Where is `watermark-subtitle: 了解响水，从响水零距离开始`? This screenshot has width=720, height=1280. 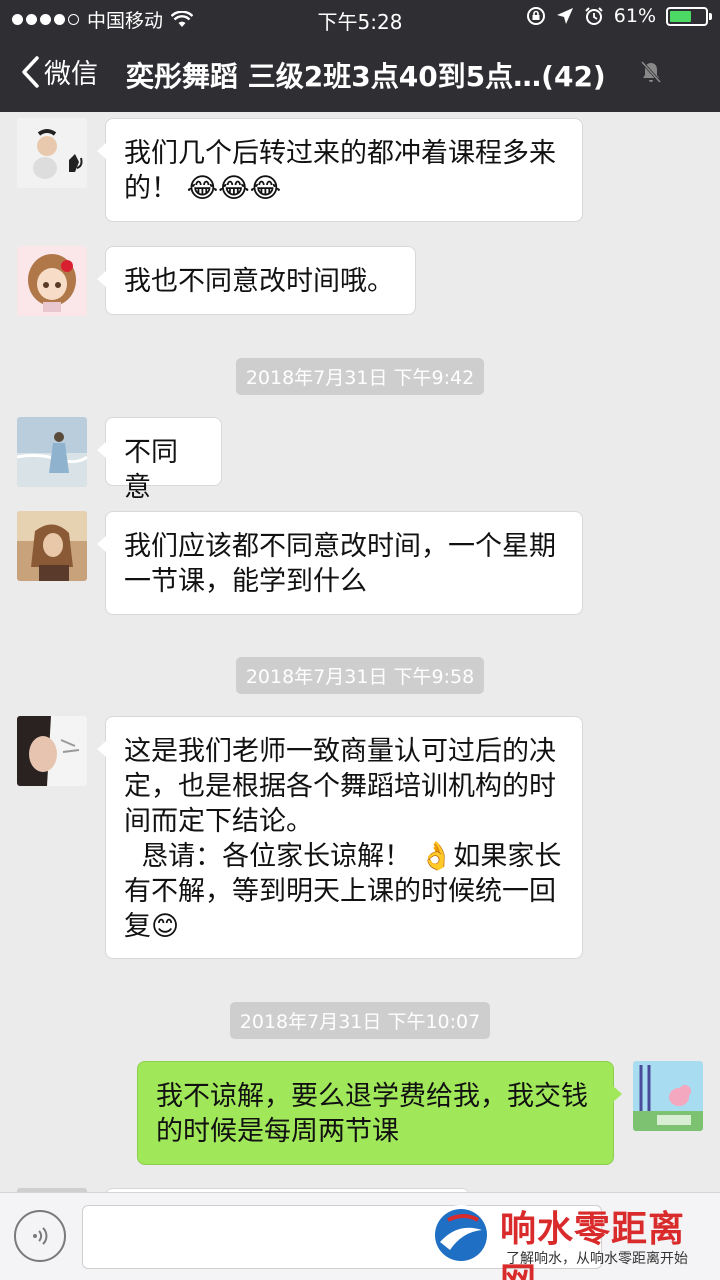
watermark-subtitle: 了解响水，从响水零距离开始 is located at coordinates (597, 1259).